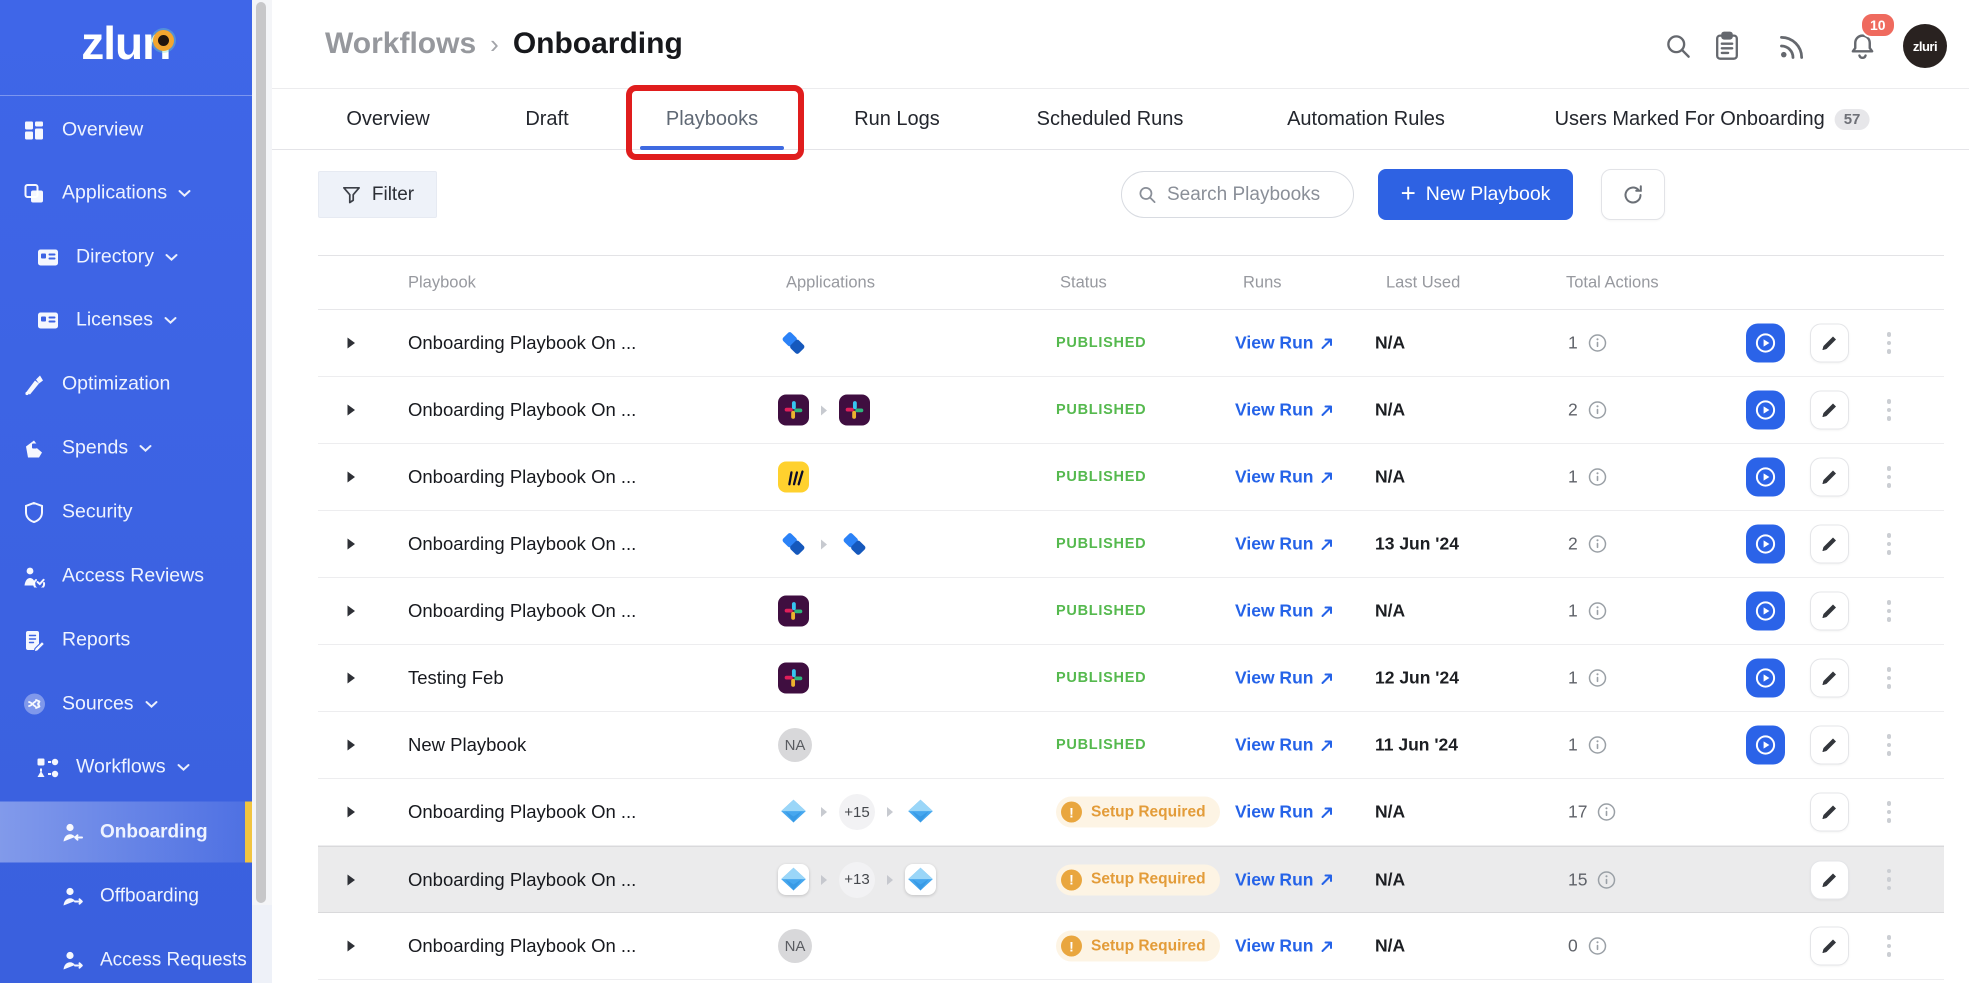  What do you see at coordinates (126, 832) in the screenshot?
I see `sidebar-item-onboarding: Onboarding` at bounding box center [126, 832].